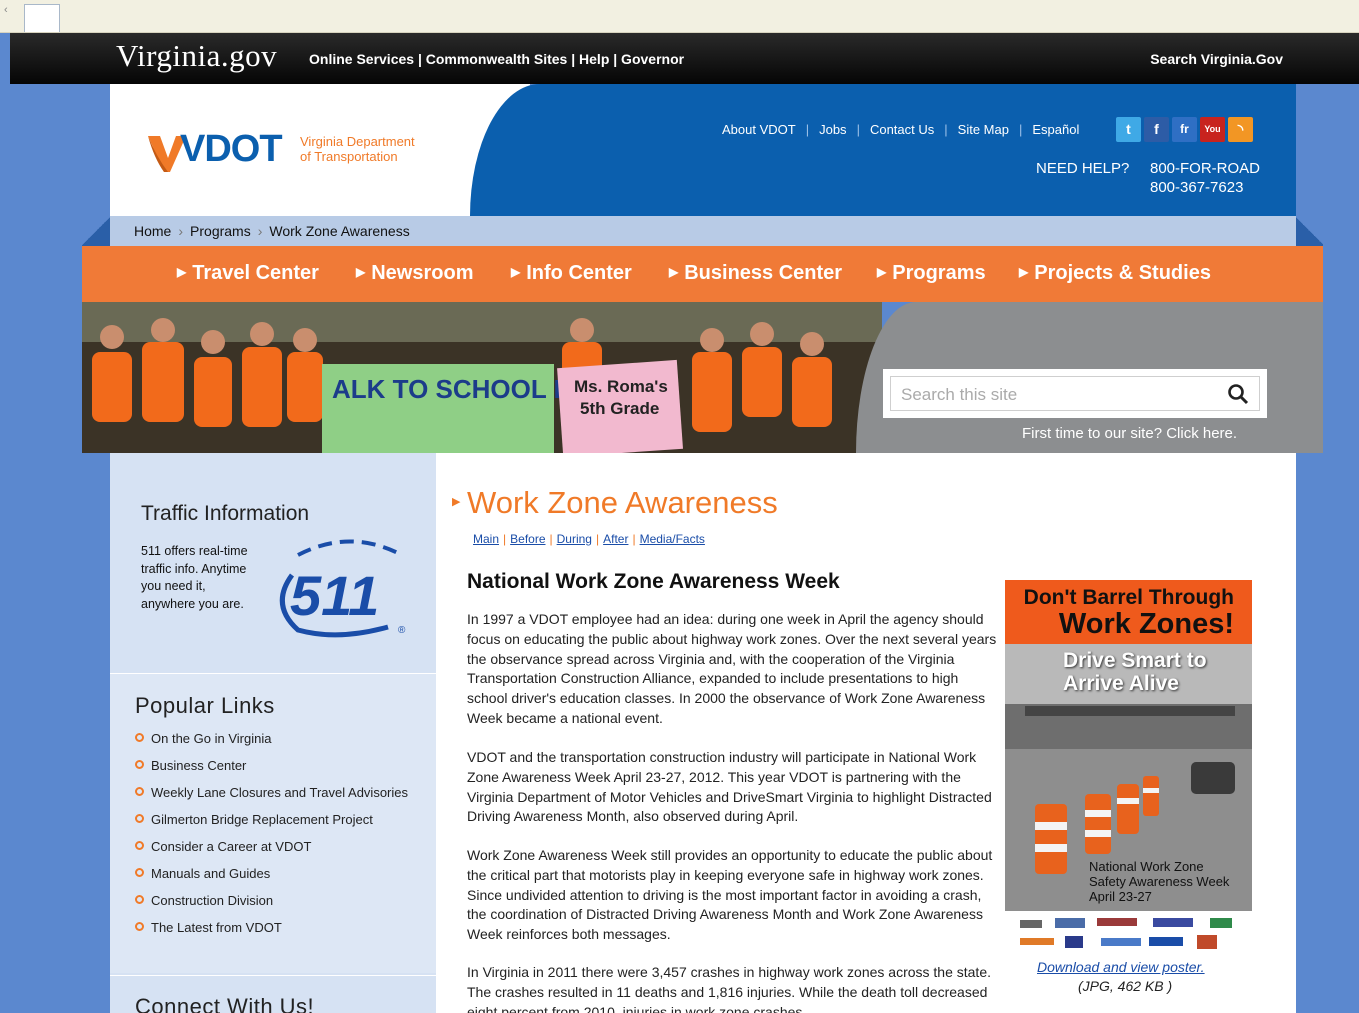 The image size is (1359, 1013). Describe the element at coordinates (621, 386) in the screenshot. I see `svg-text: Ms. Roma's` at that location.